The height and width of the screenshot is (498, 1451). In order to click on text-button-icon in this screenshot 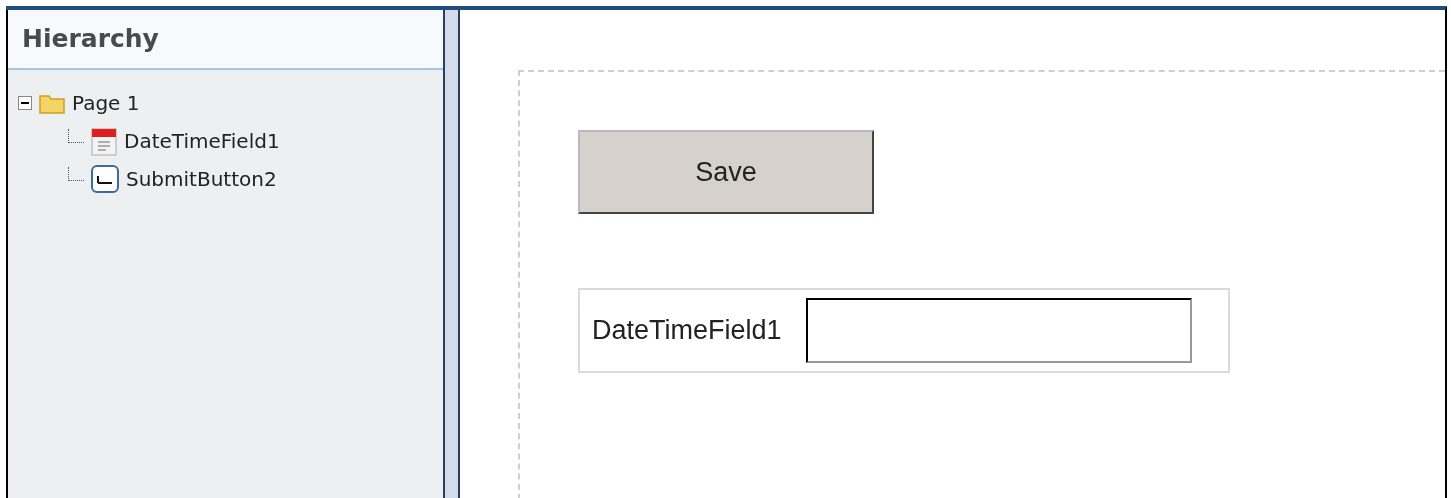, I will do `click(105, 179)`.